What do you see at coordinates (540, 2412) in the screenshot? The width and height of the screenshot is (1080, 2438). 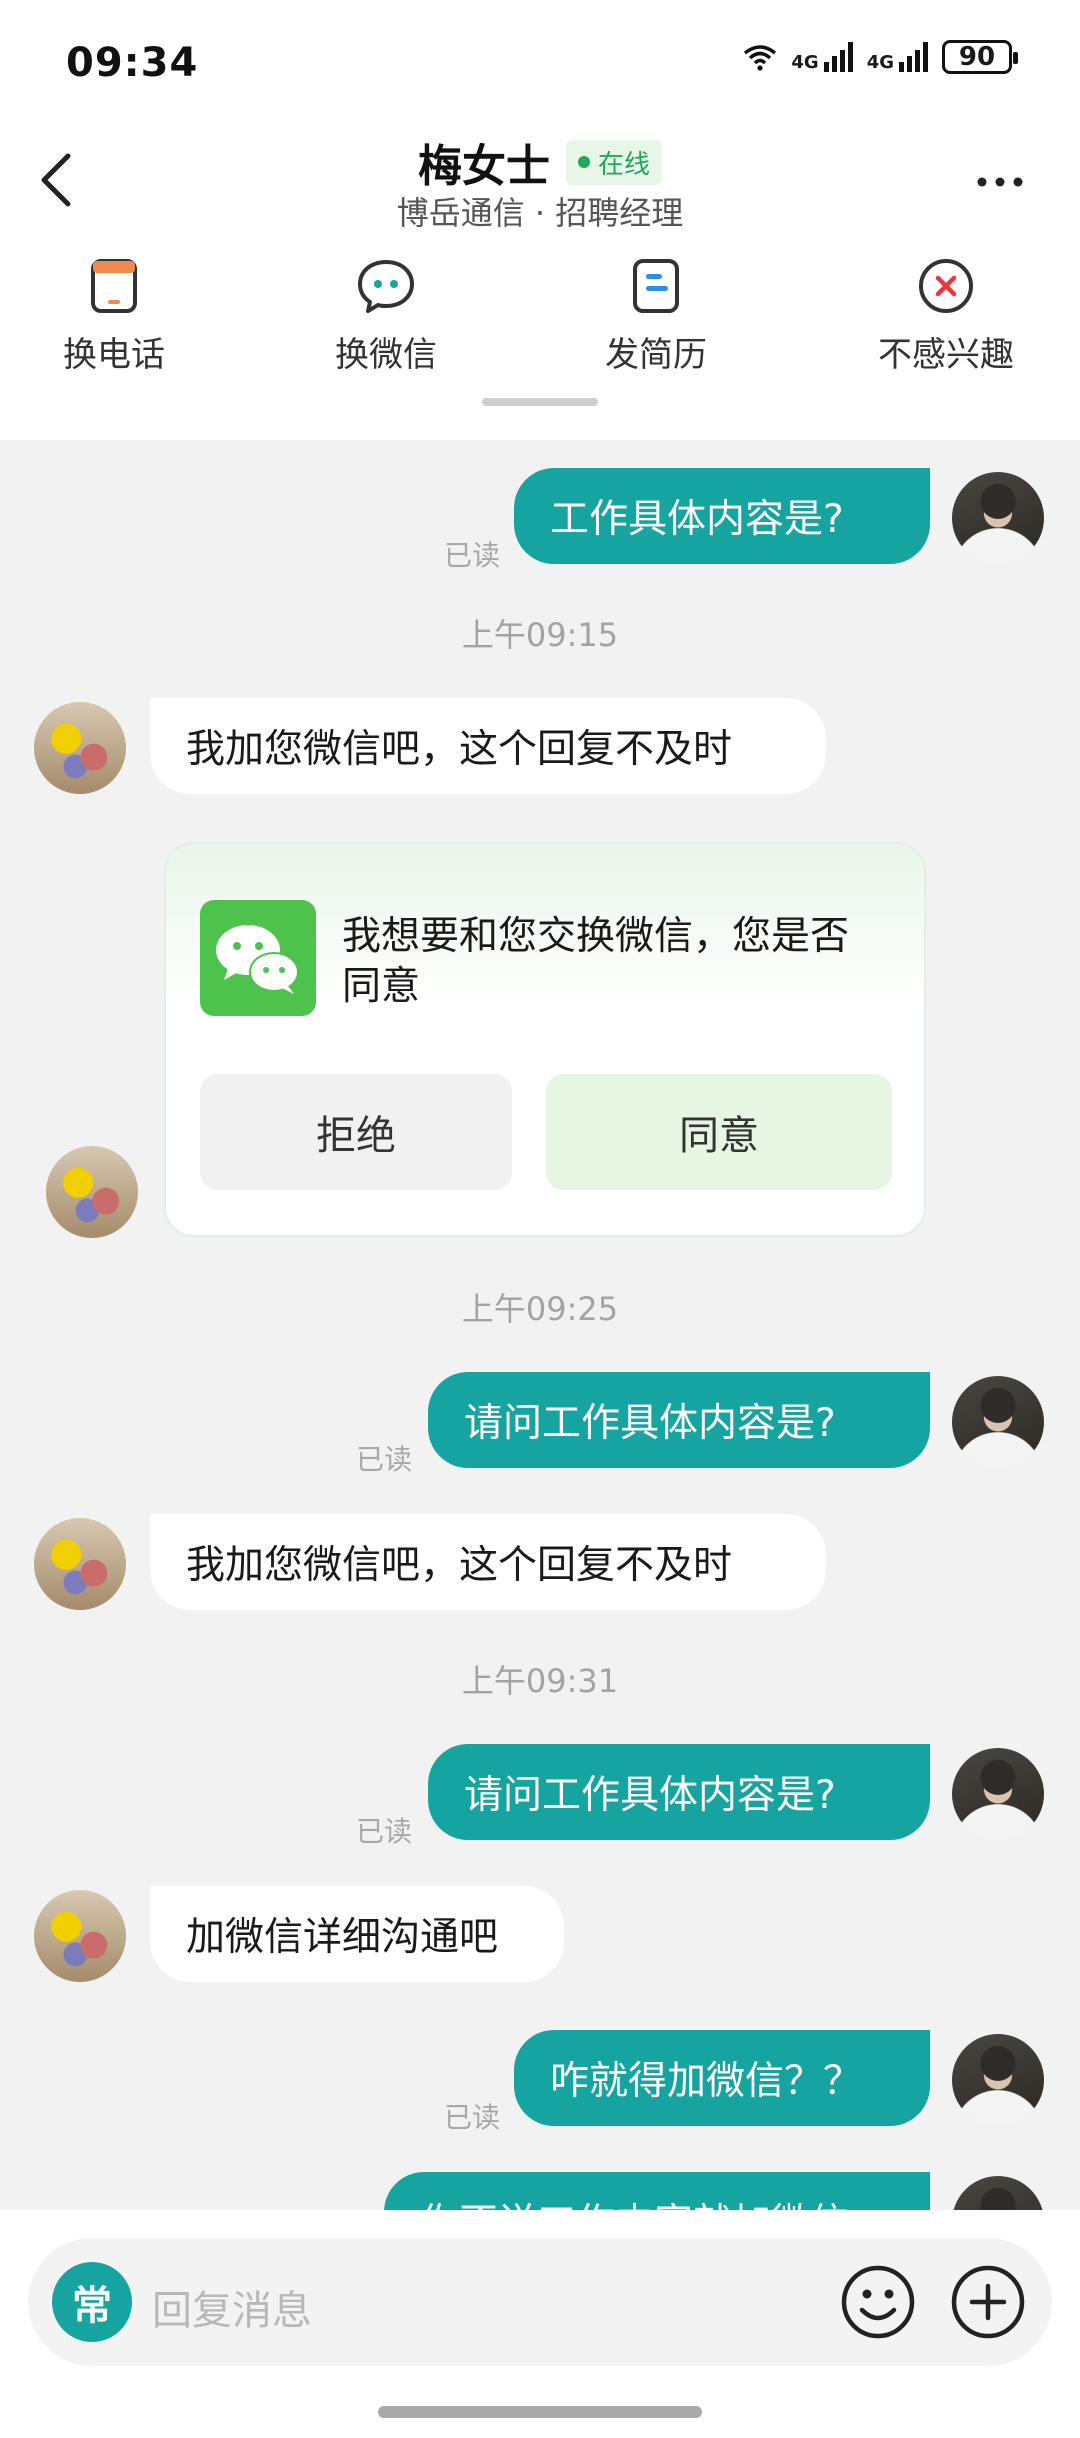 I see `home-indicator` at bounding box center [540, 2412].